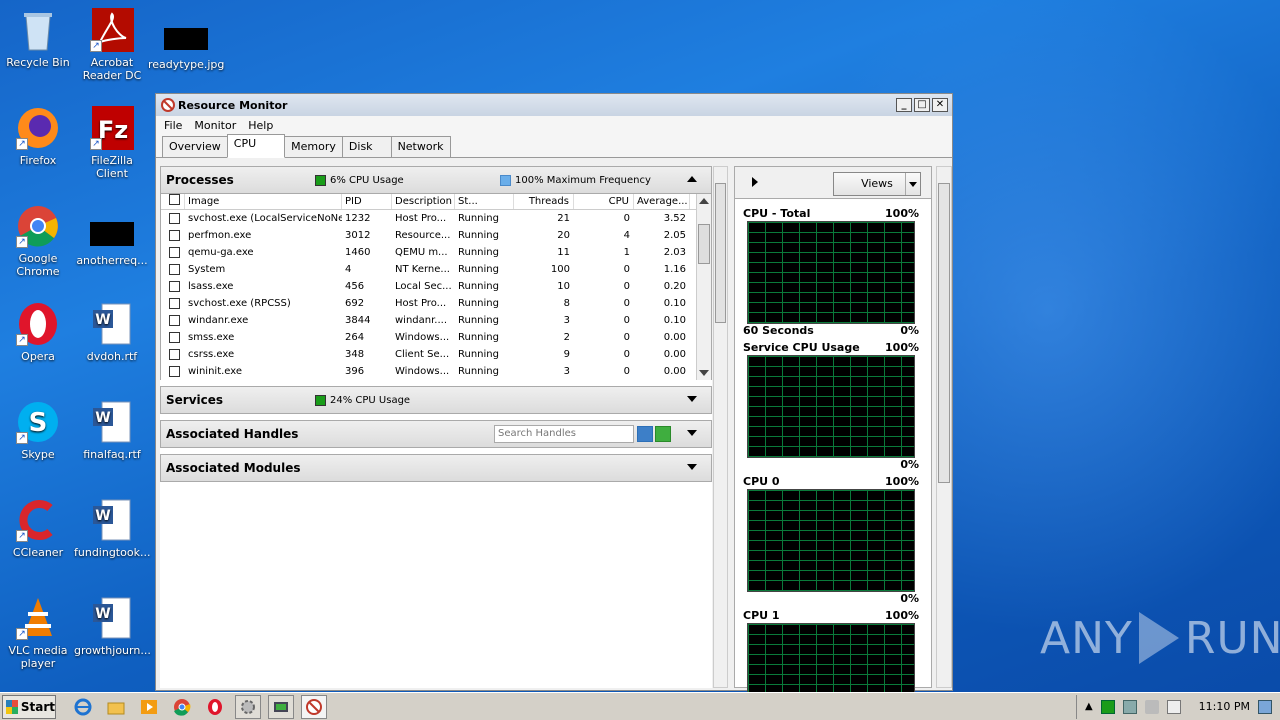  What do you see at coordinates (112, 332) in the screenshot?
I see `desktop-icon-dvdoh: W dvdoh.rtf` at bounding box center [112, 332].